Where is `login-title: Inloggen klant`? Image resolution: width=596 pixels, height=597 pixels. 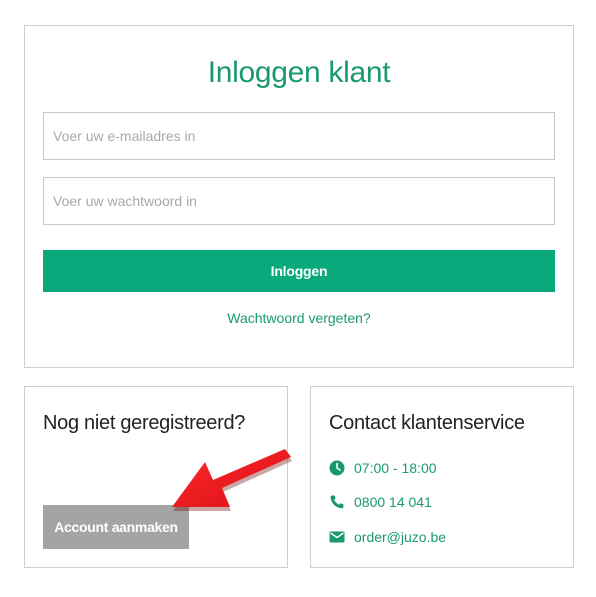
login-title: Inloggen klant is located at coordinates (299, 72).